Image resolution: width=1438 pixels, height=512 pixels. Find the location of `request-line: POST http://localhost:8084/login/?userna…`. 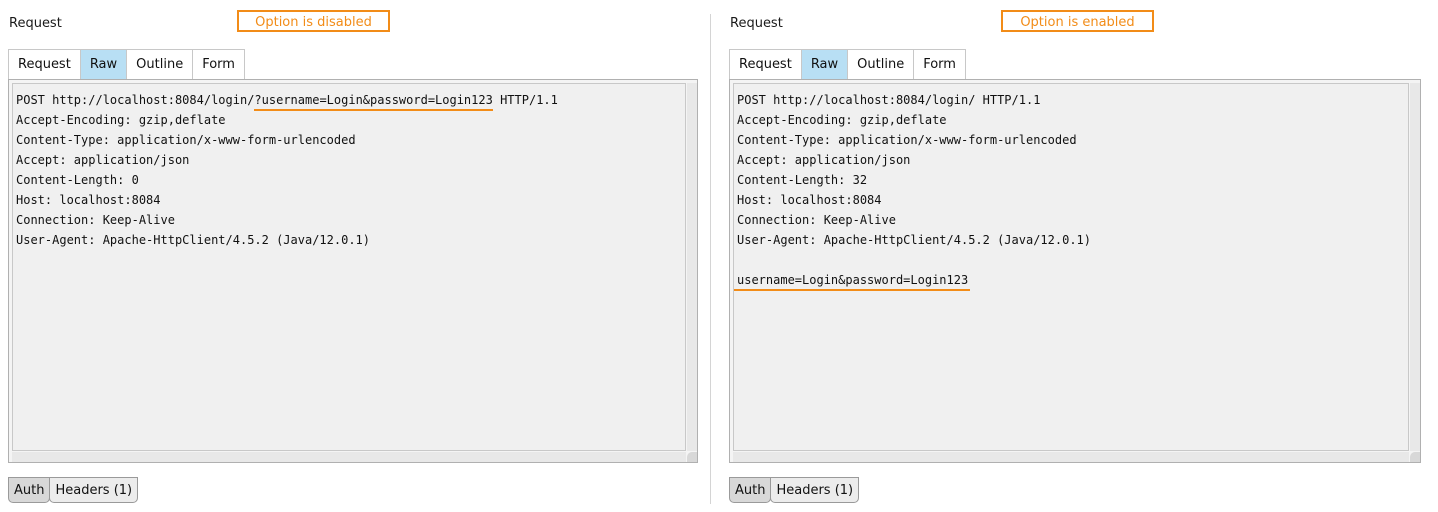

request-line: POST http://localhost:8084/login/?userna… is located at coordinates (350, 100).